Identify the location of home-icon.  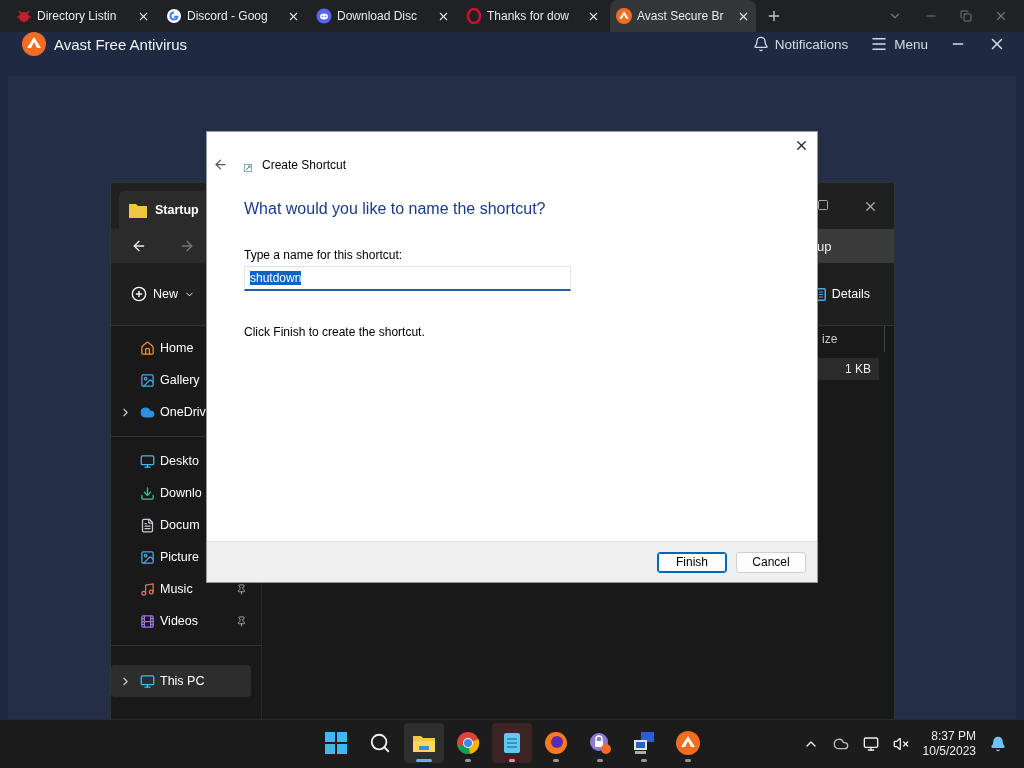
(147, 348).